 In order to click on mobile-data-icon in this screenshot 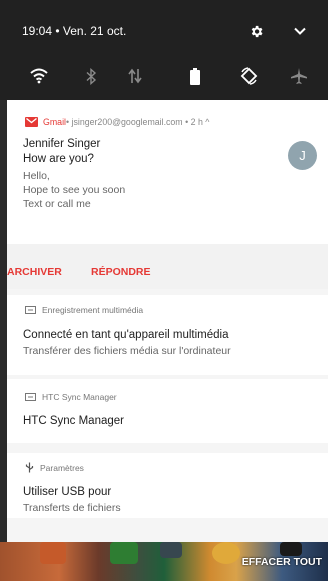, I will do `click(135, 76)`.